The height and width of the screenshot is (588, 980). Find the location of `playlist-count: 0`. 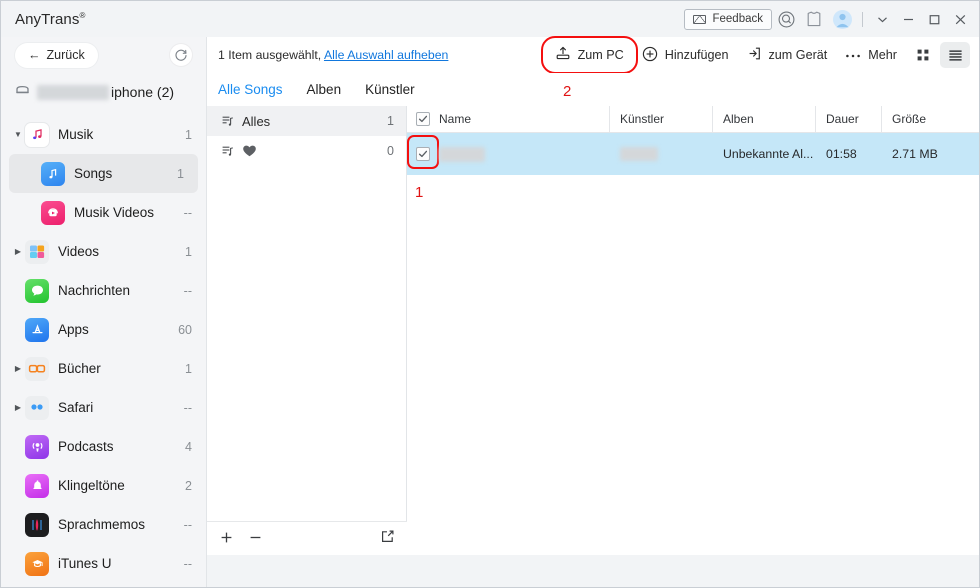

playlist-count: 0 is located at coordinates (390, 151).